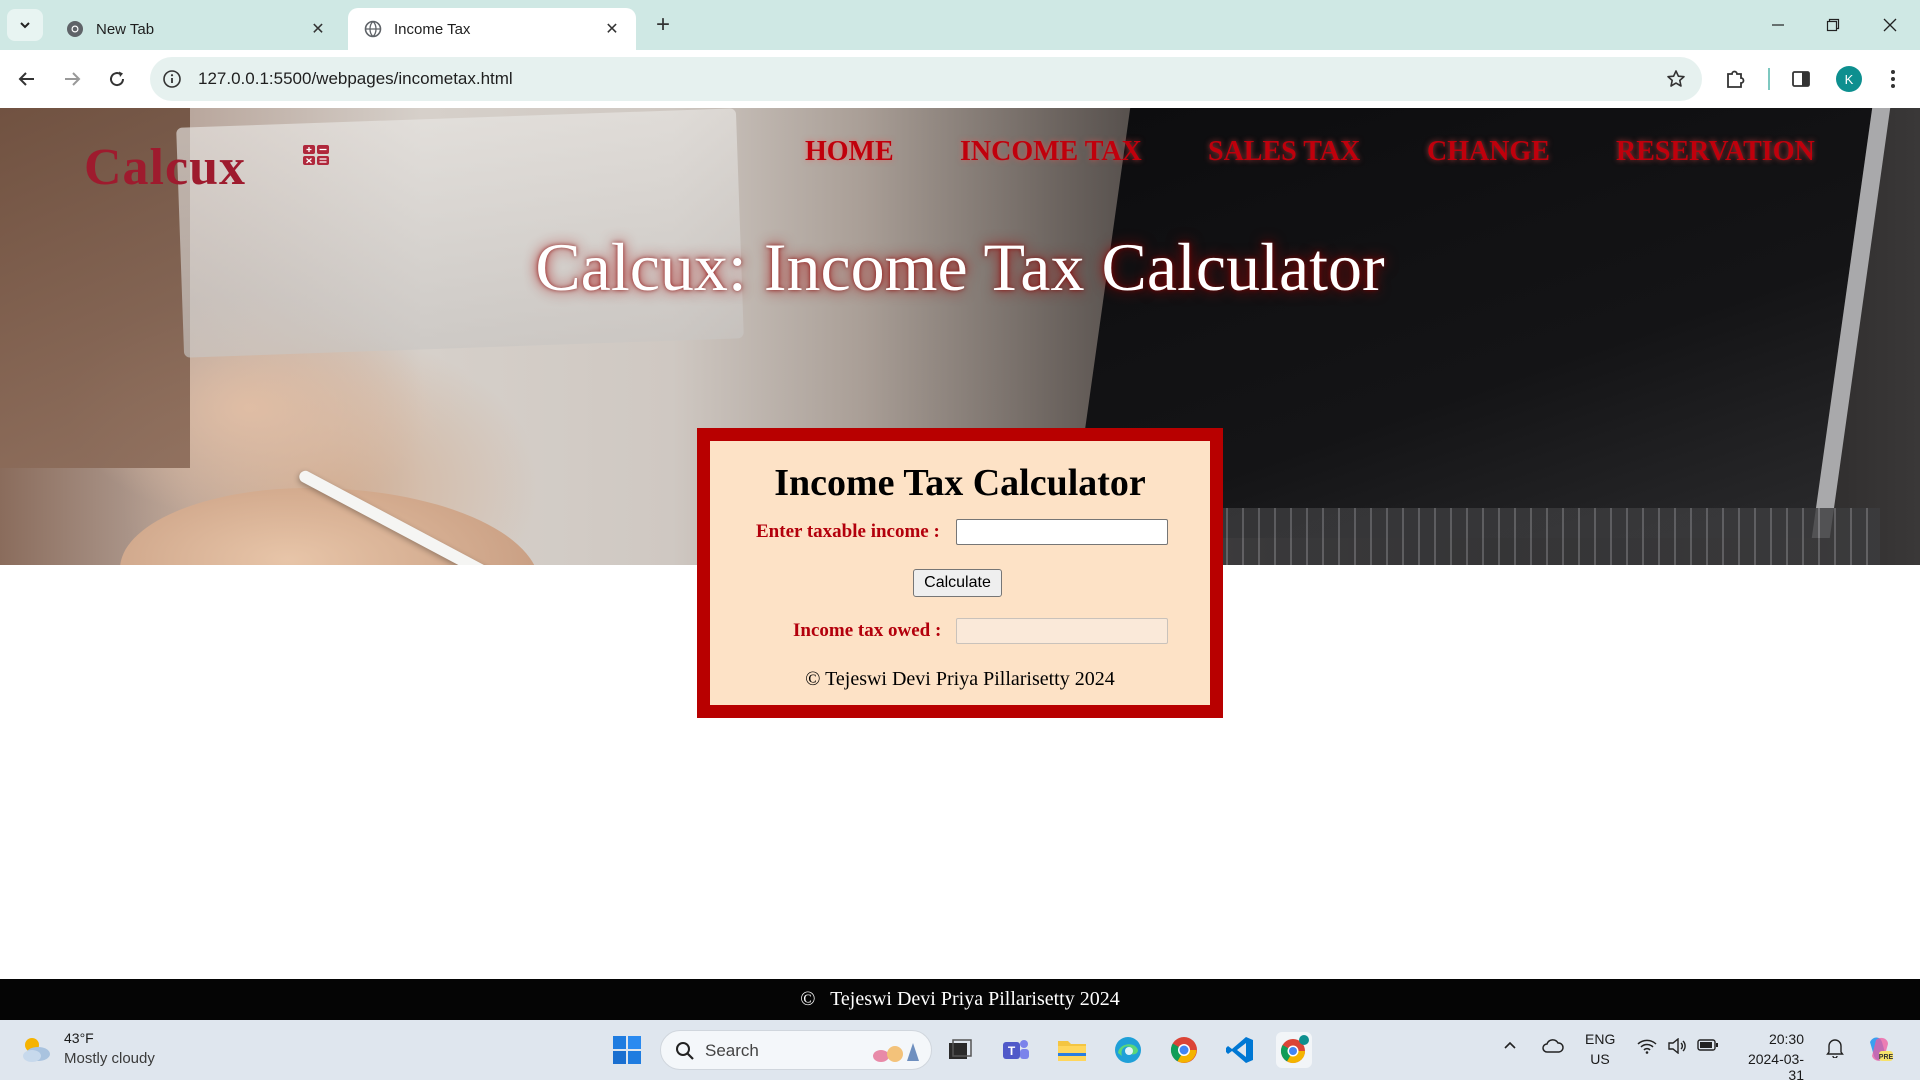 The height and width of the screenshot is (1080, 1920). I want to click on folder-icon, so click(1072, 1051).